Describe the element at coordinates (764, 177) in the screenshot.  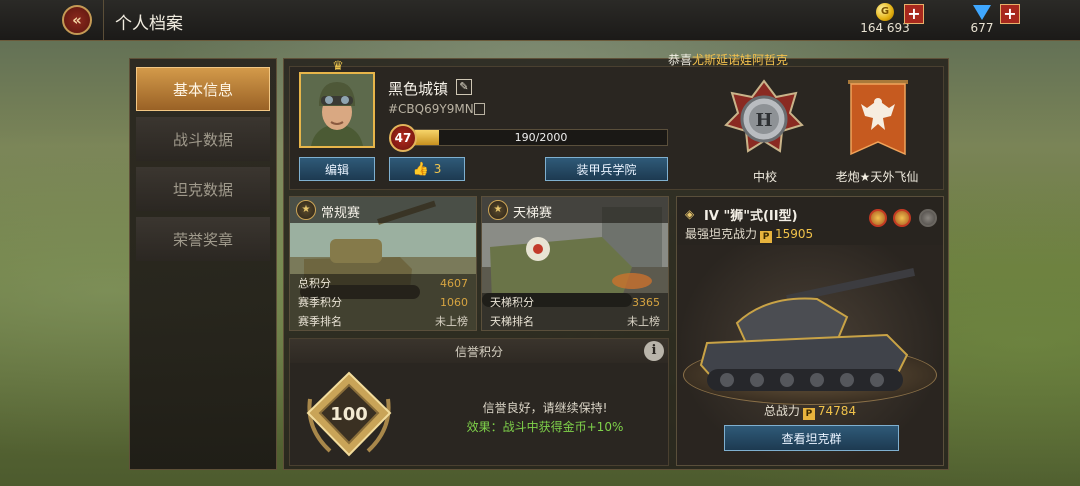
I see `rank-label: 中校` at that location.